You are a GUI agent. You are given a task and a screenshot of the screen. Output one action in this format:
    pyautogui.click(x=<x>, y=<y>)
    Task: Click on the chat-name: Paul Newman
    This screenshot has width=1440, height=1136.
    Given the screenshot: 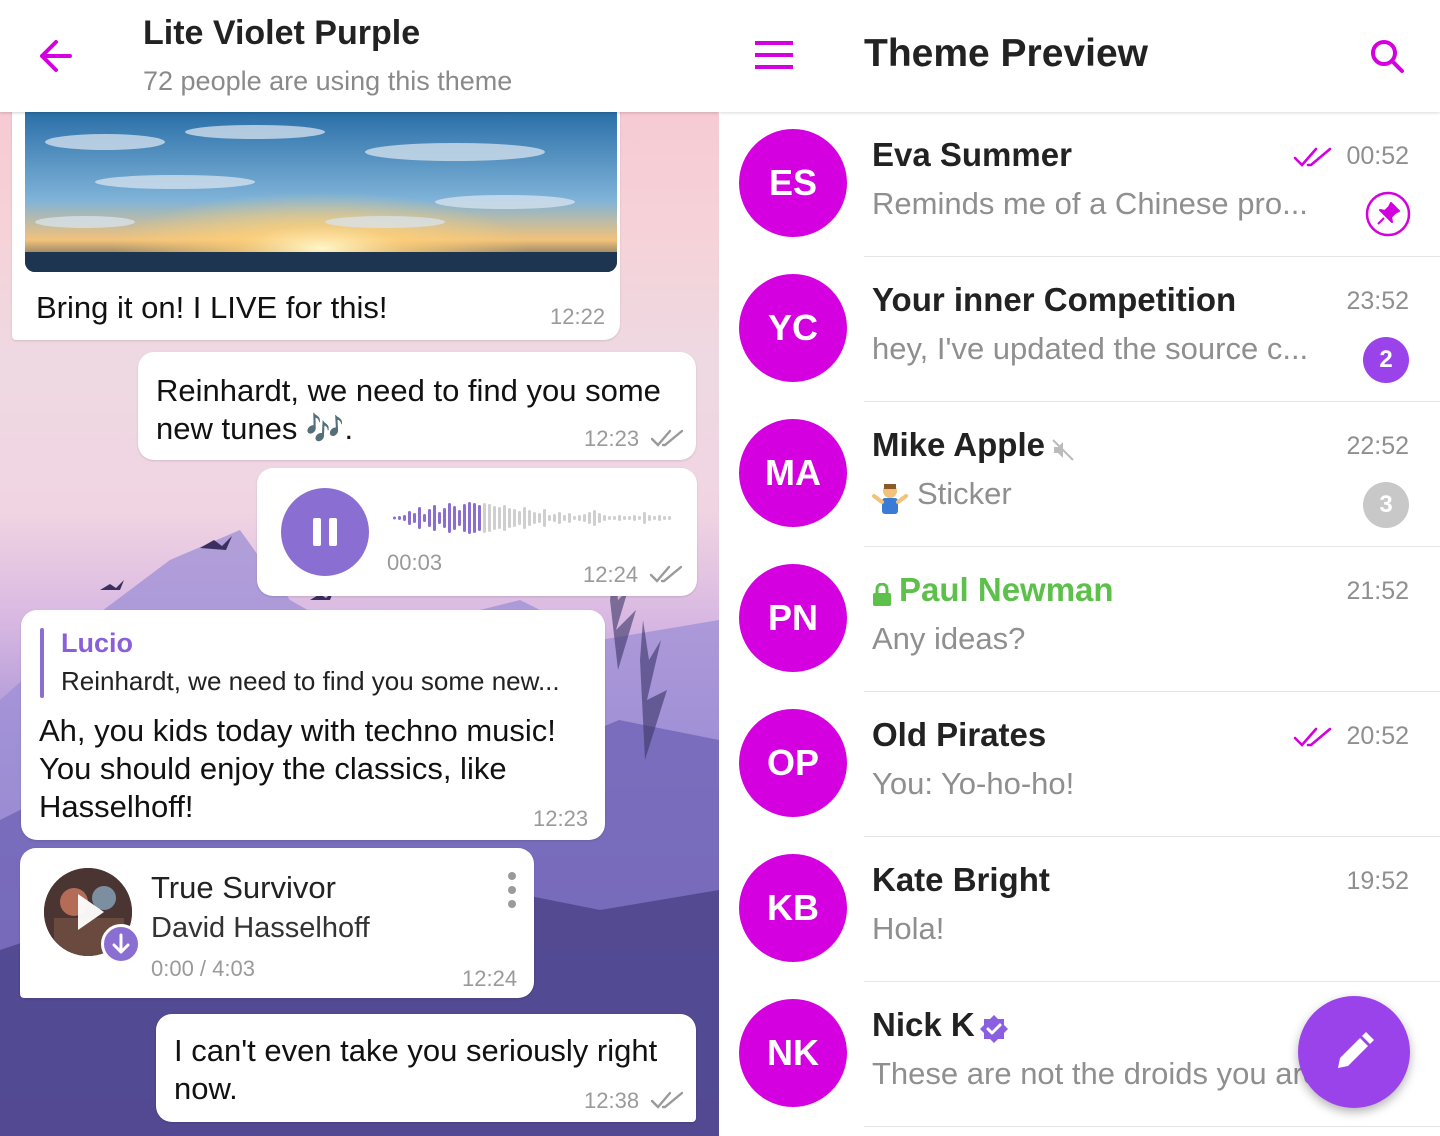 What is the action you would take?
    pyautogui.click(x=1006, y=589)
    